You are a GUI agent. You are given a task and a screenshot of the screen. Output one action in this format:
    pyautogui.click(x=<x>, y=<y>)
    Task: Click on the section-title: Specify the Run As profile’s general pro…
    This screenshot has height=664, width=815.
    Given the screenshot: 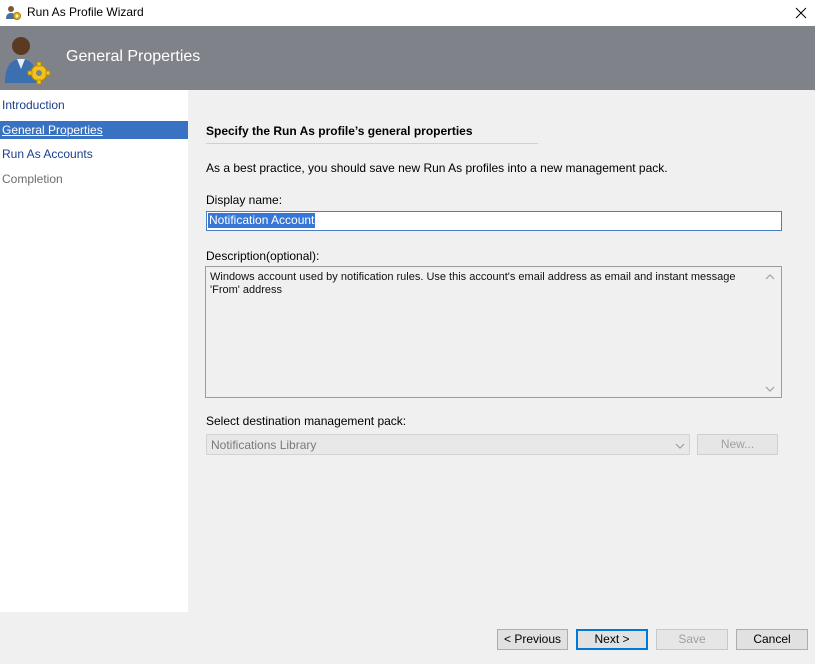 What is the action you would take?
    pyautogui.click(x=339, y=131)
    